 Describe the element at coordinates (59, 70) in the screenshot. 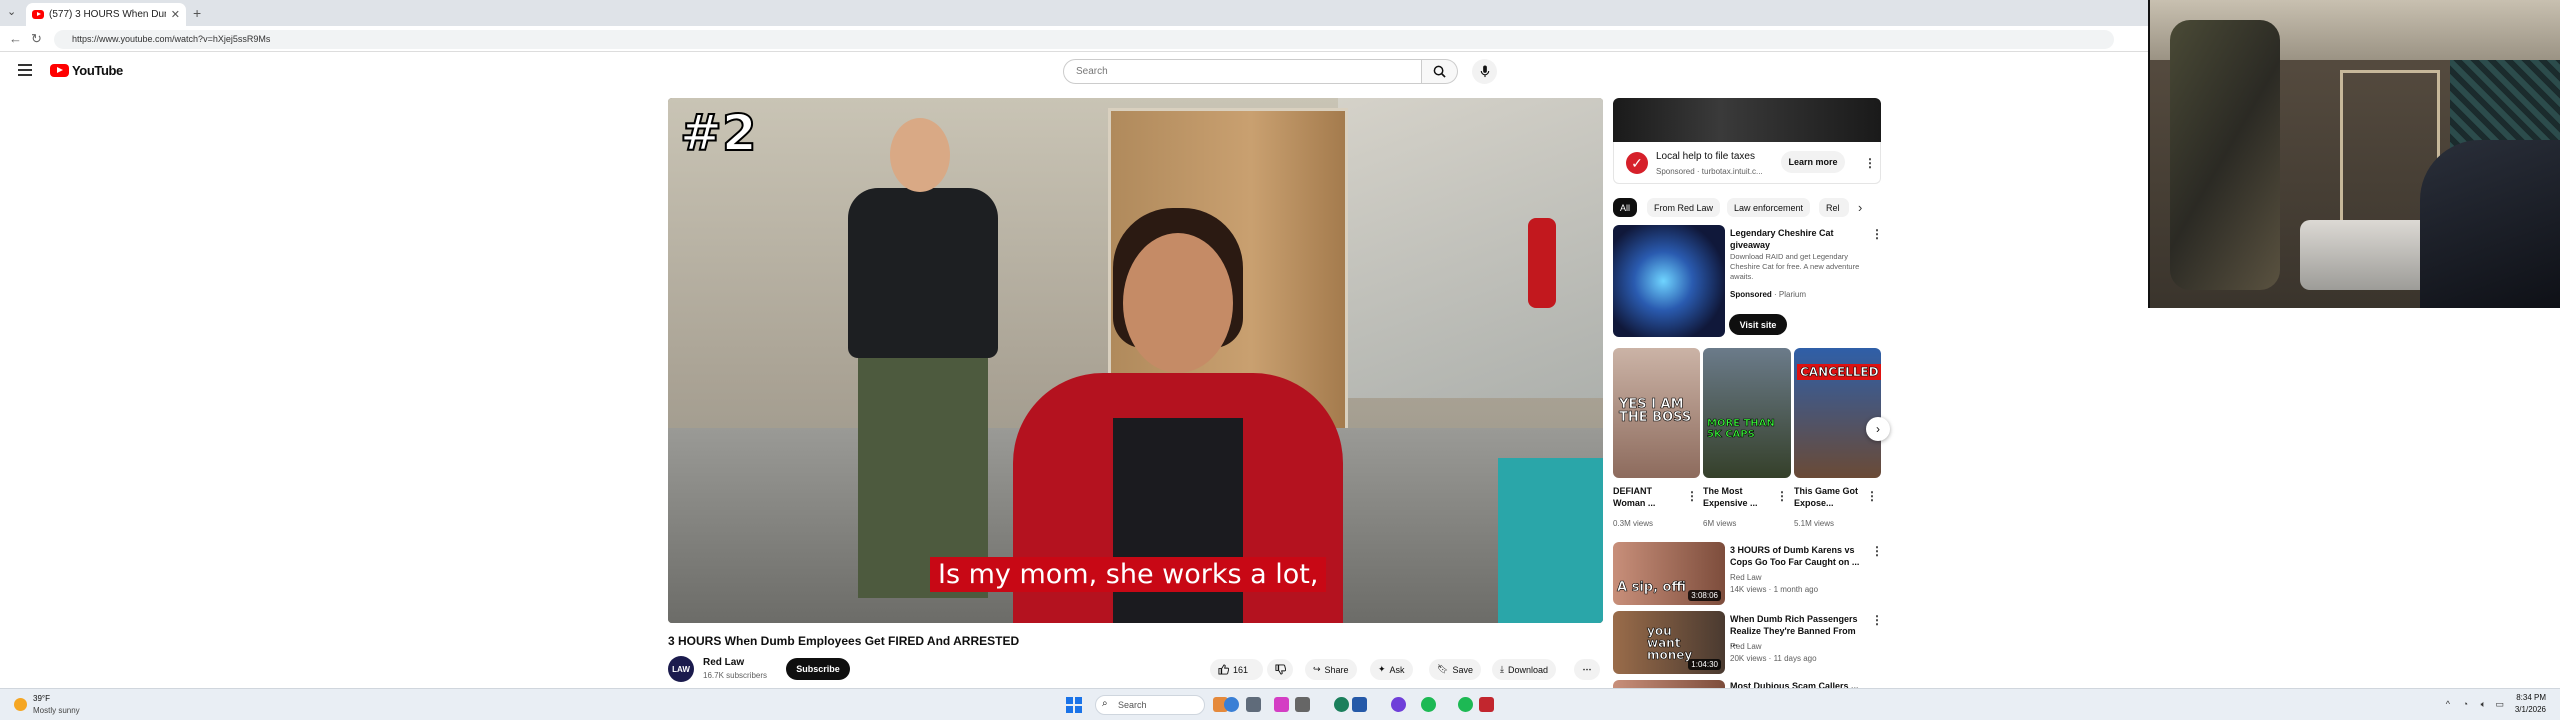

I see `youtube-logo-icon` at that location.